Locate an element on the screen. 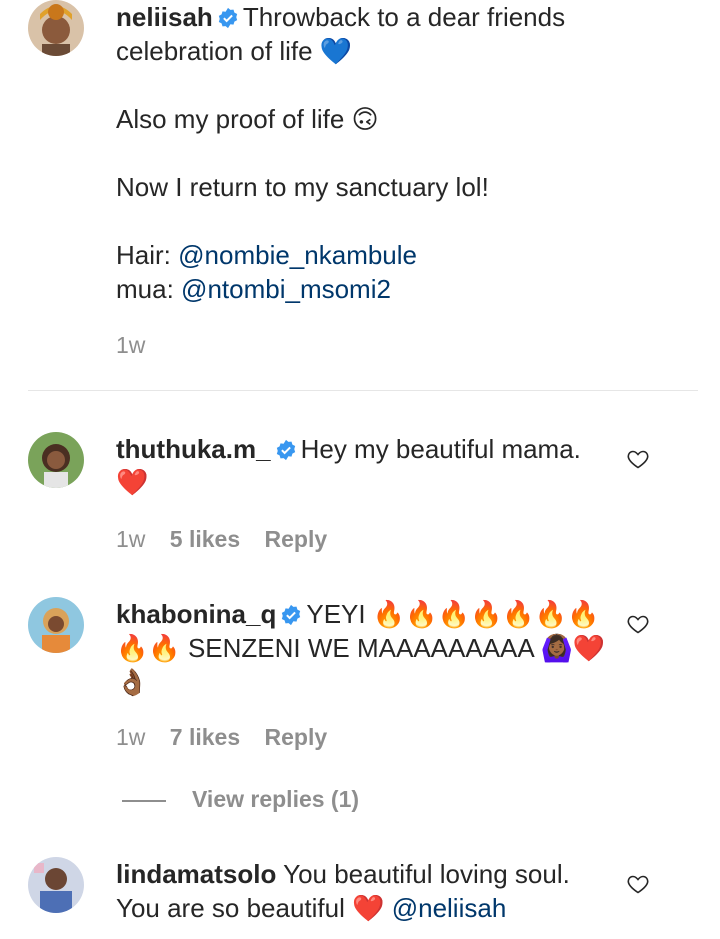  view-replies-line is located at coordinates (144, 801).